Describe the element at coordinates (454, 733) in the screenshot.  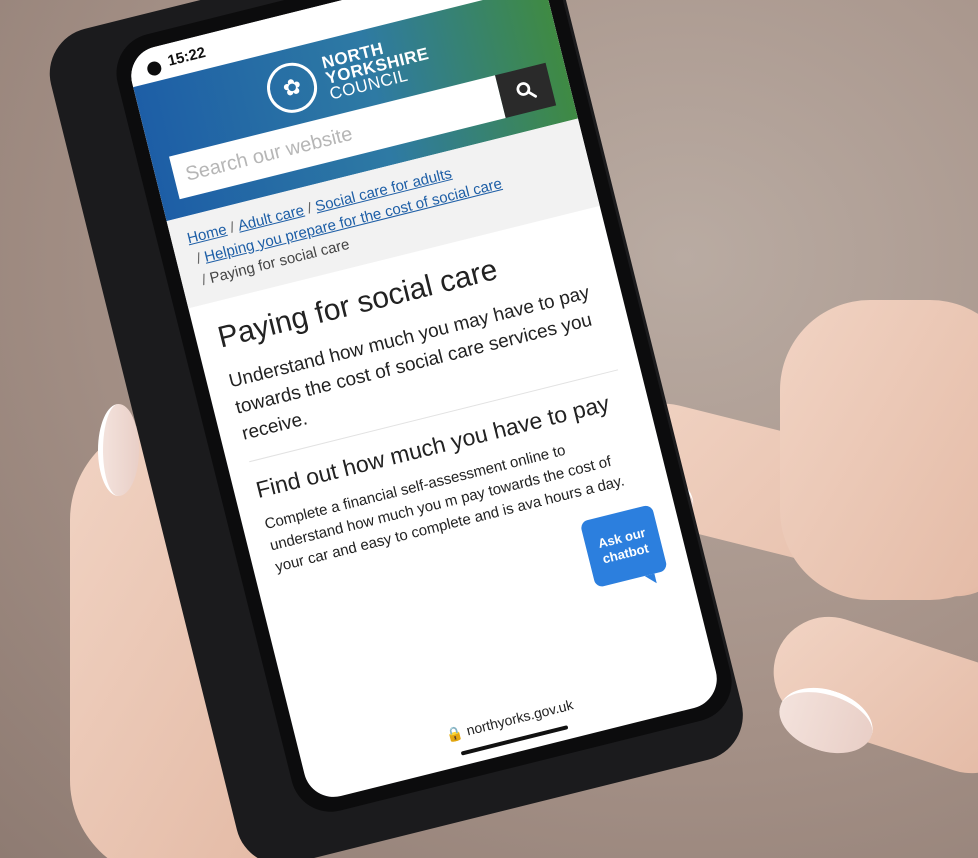
I see `lock-icon: 🔒` at that location.